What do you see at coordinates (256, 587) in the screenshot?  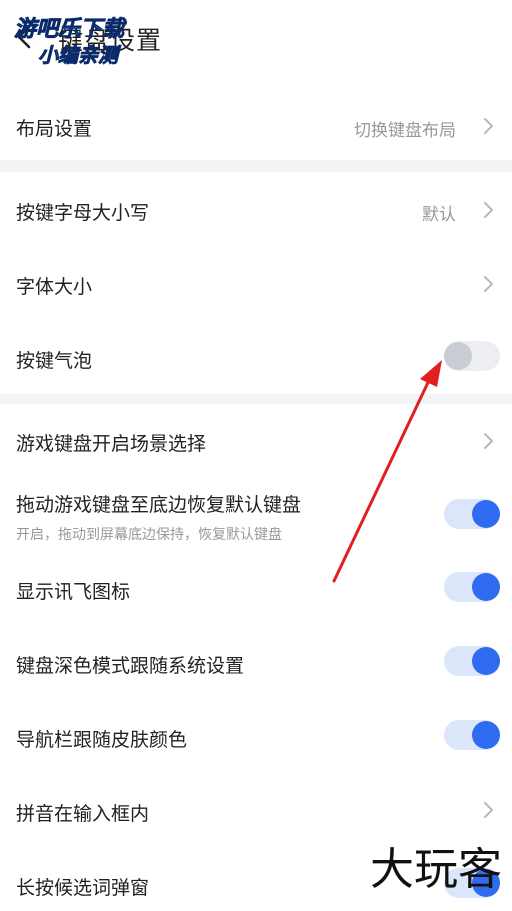 I see `setting-row-show-icon: 显示讯飞图标` at bounding box center [256, 587].